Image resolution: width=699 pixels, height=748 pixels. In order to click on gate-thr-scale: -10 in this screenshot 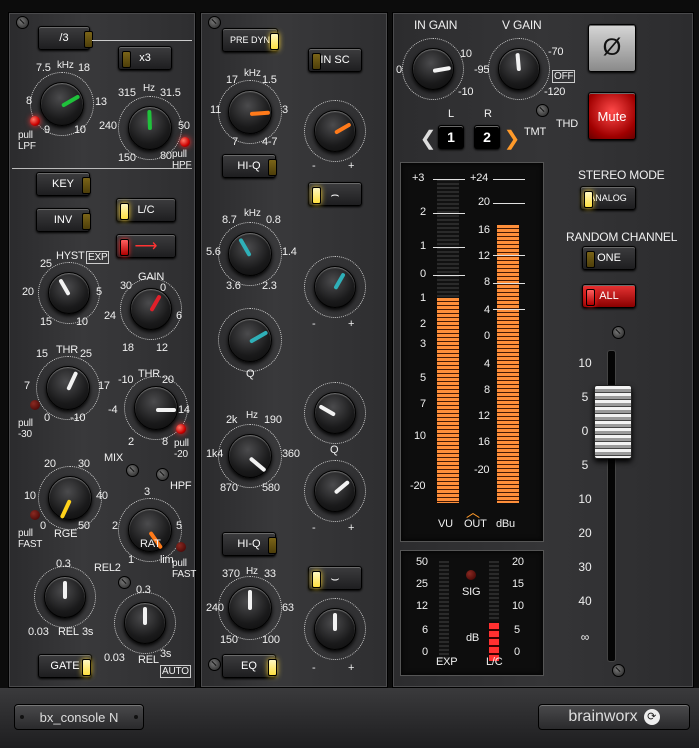, I will do `click(78, 418)`.